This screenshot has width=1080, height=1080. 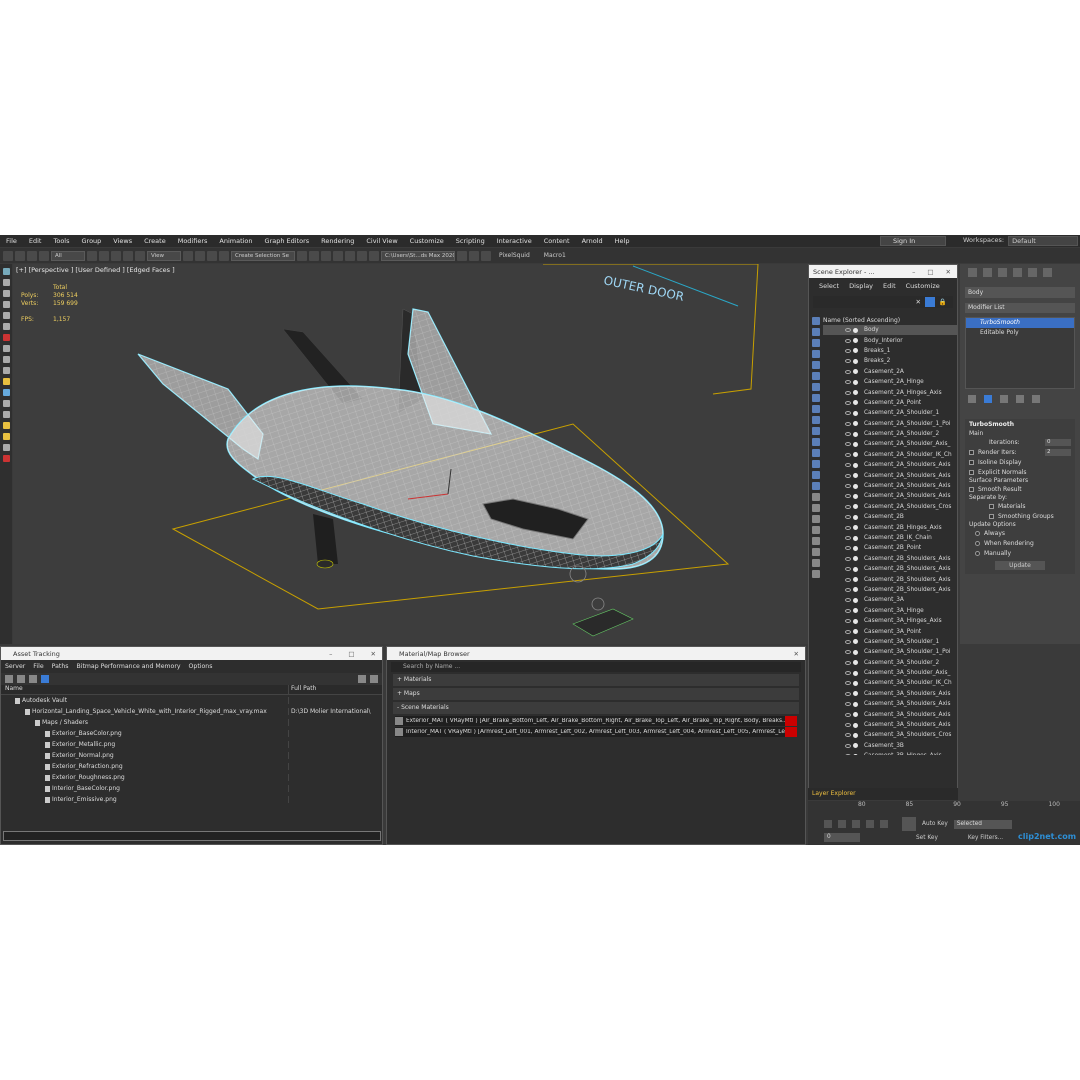 I want to click on scene-explorer-item: Casement_3A_Shoulders_Axis, so click(x=890, y=725).